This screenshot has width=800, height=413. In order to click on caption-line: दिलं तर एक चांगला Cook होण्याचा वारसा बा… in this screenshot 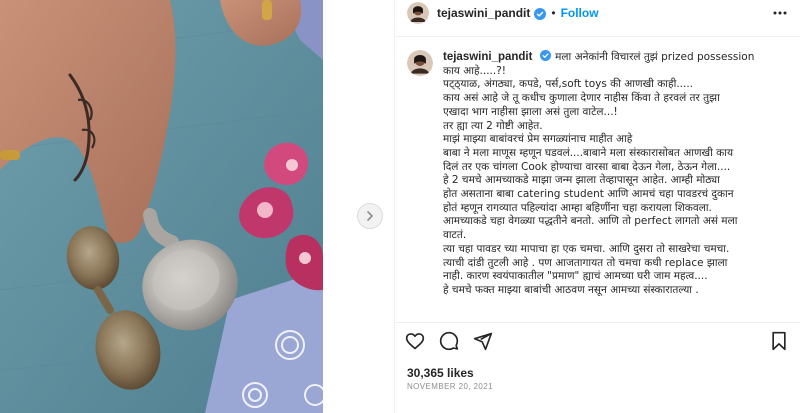, I will do `click(587, 166)`.